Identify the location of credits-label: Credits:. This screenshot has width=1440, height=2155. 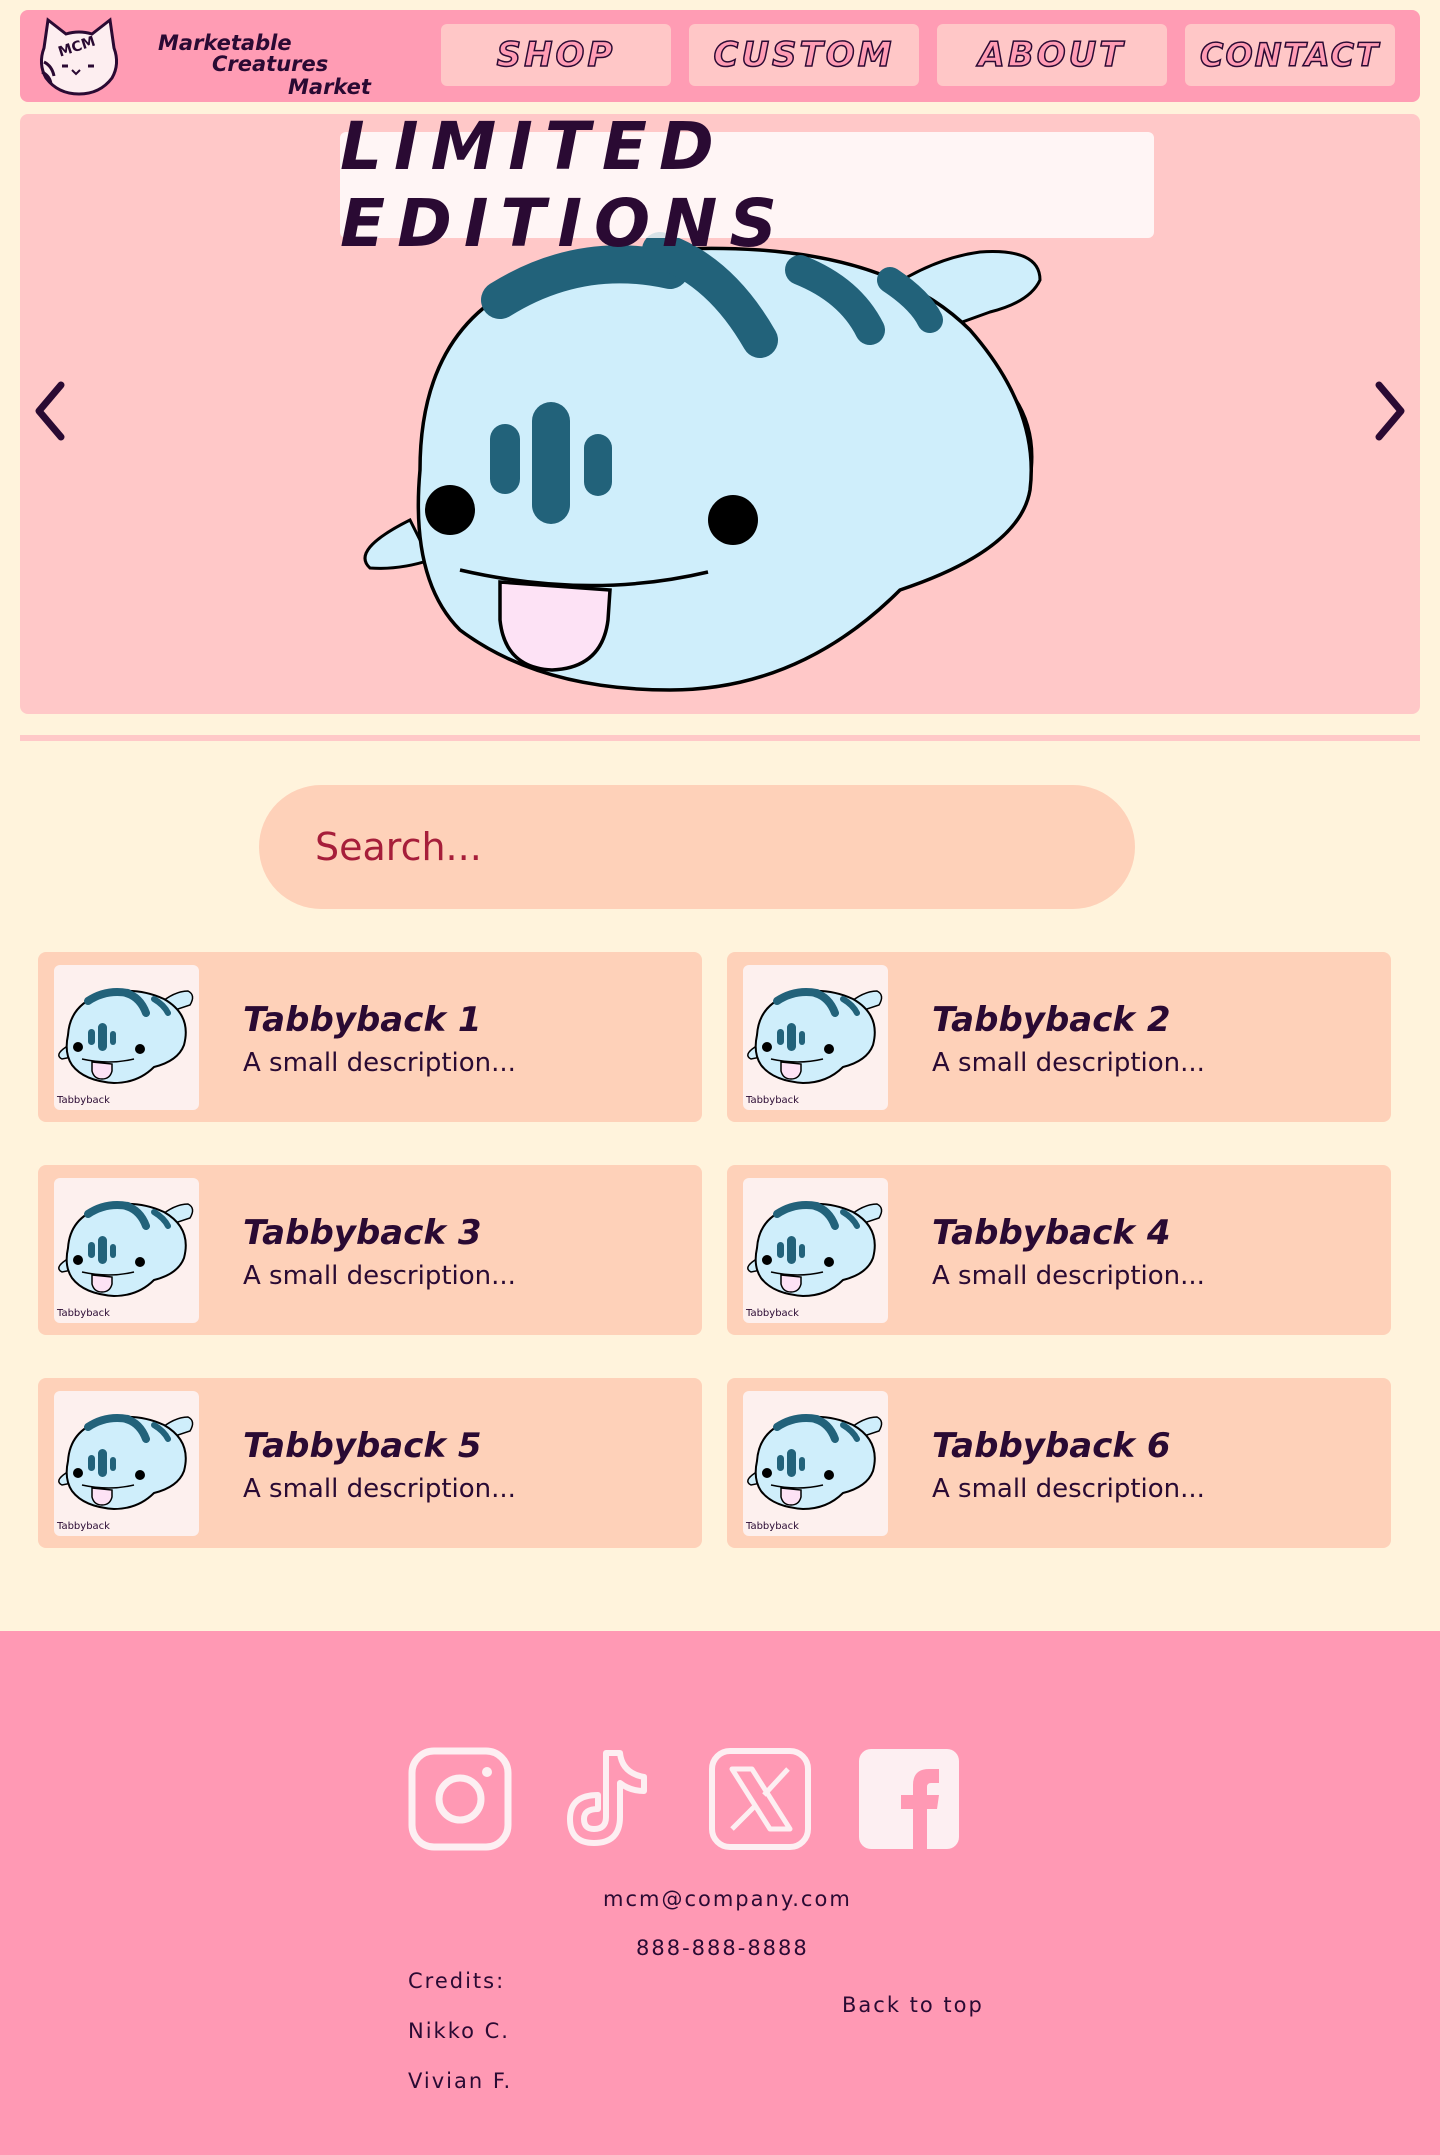
(457, 1981).